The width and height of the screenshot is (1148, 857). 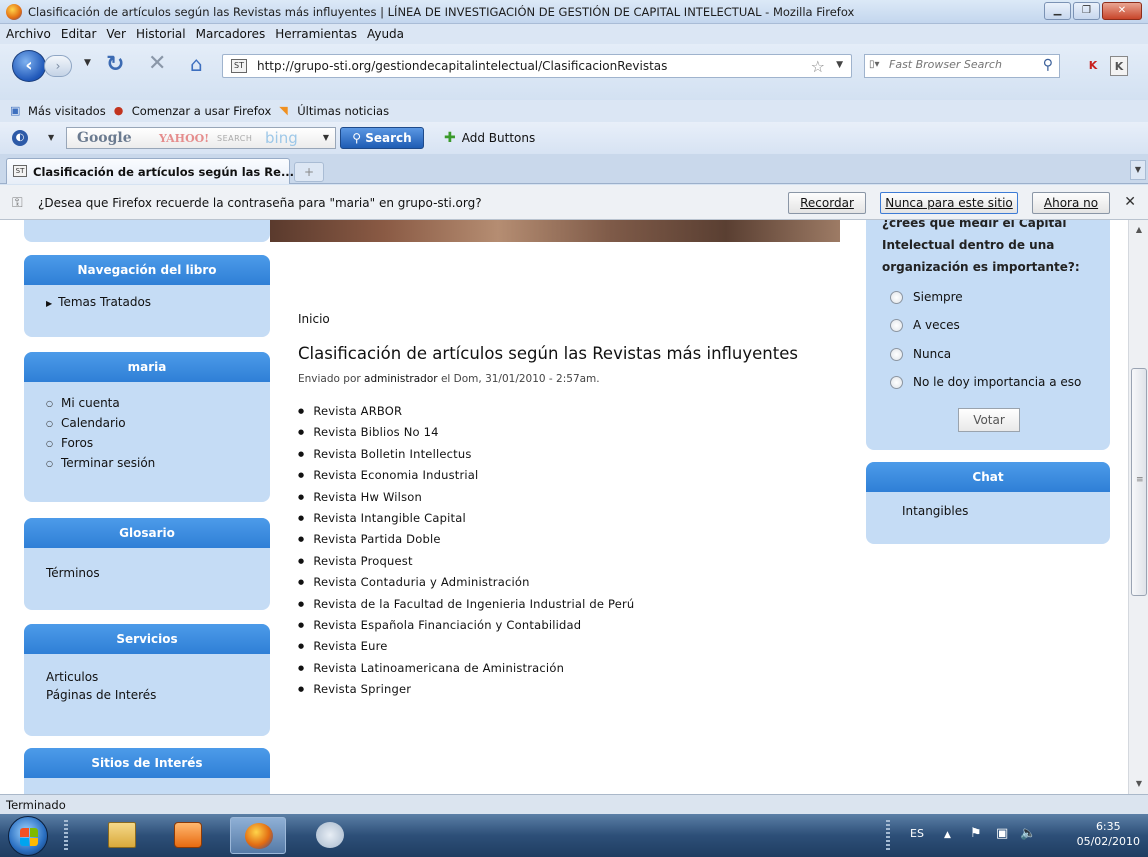 What do you see at coordinates (28, 34) in the screenshot?
I see `menu-archivo: Archivo` at bounding box center [28, 34].